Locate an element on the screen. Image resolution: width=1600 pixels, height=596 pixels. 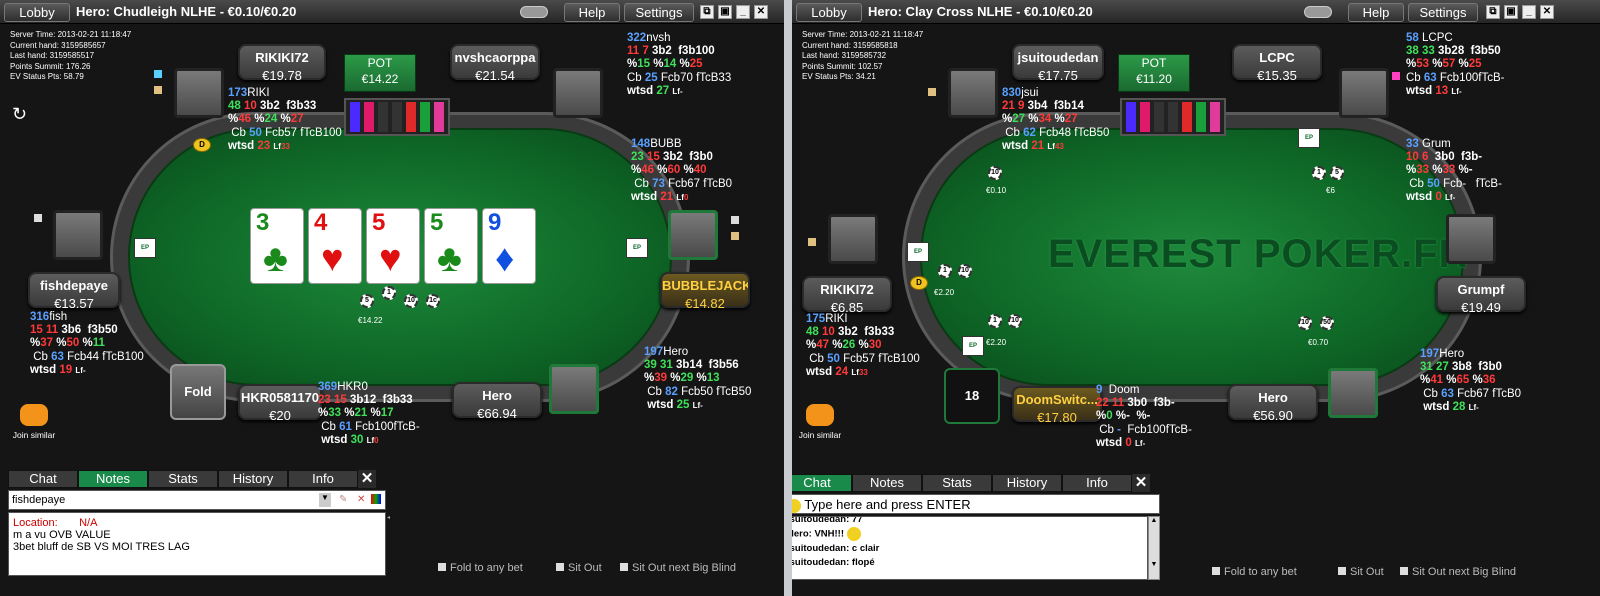
seat-jsuitoudedan: jsuitoudedan €17.75 is located at coordinates (1058, 63).